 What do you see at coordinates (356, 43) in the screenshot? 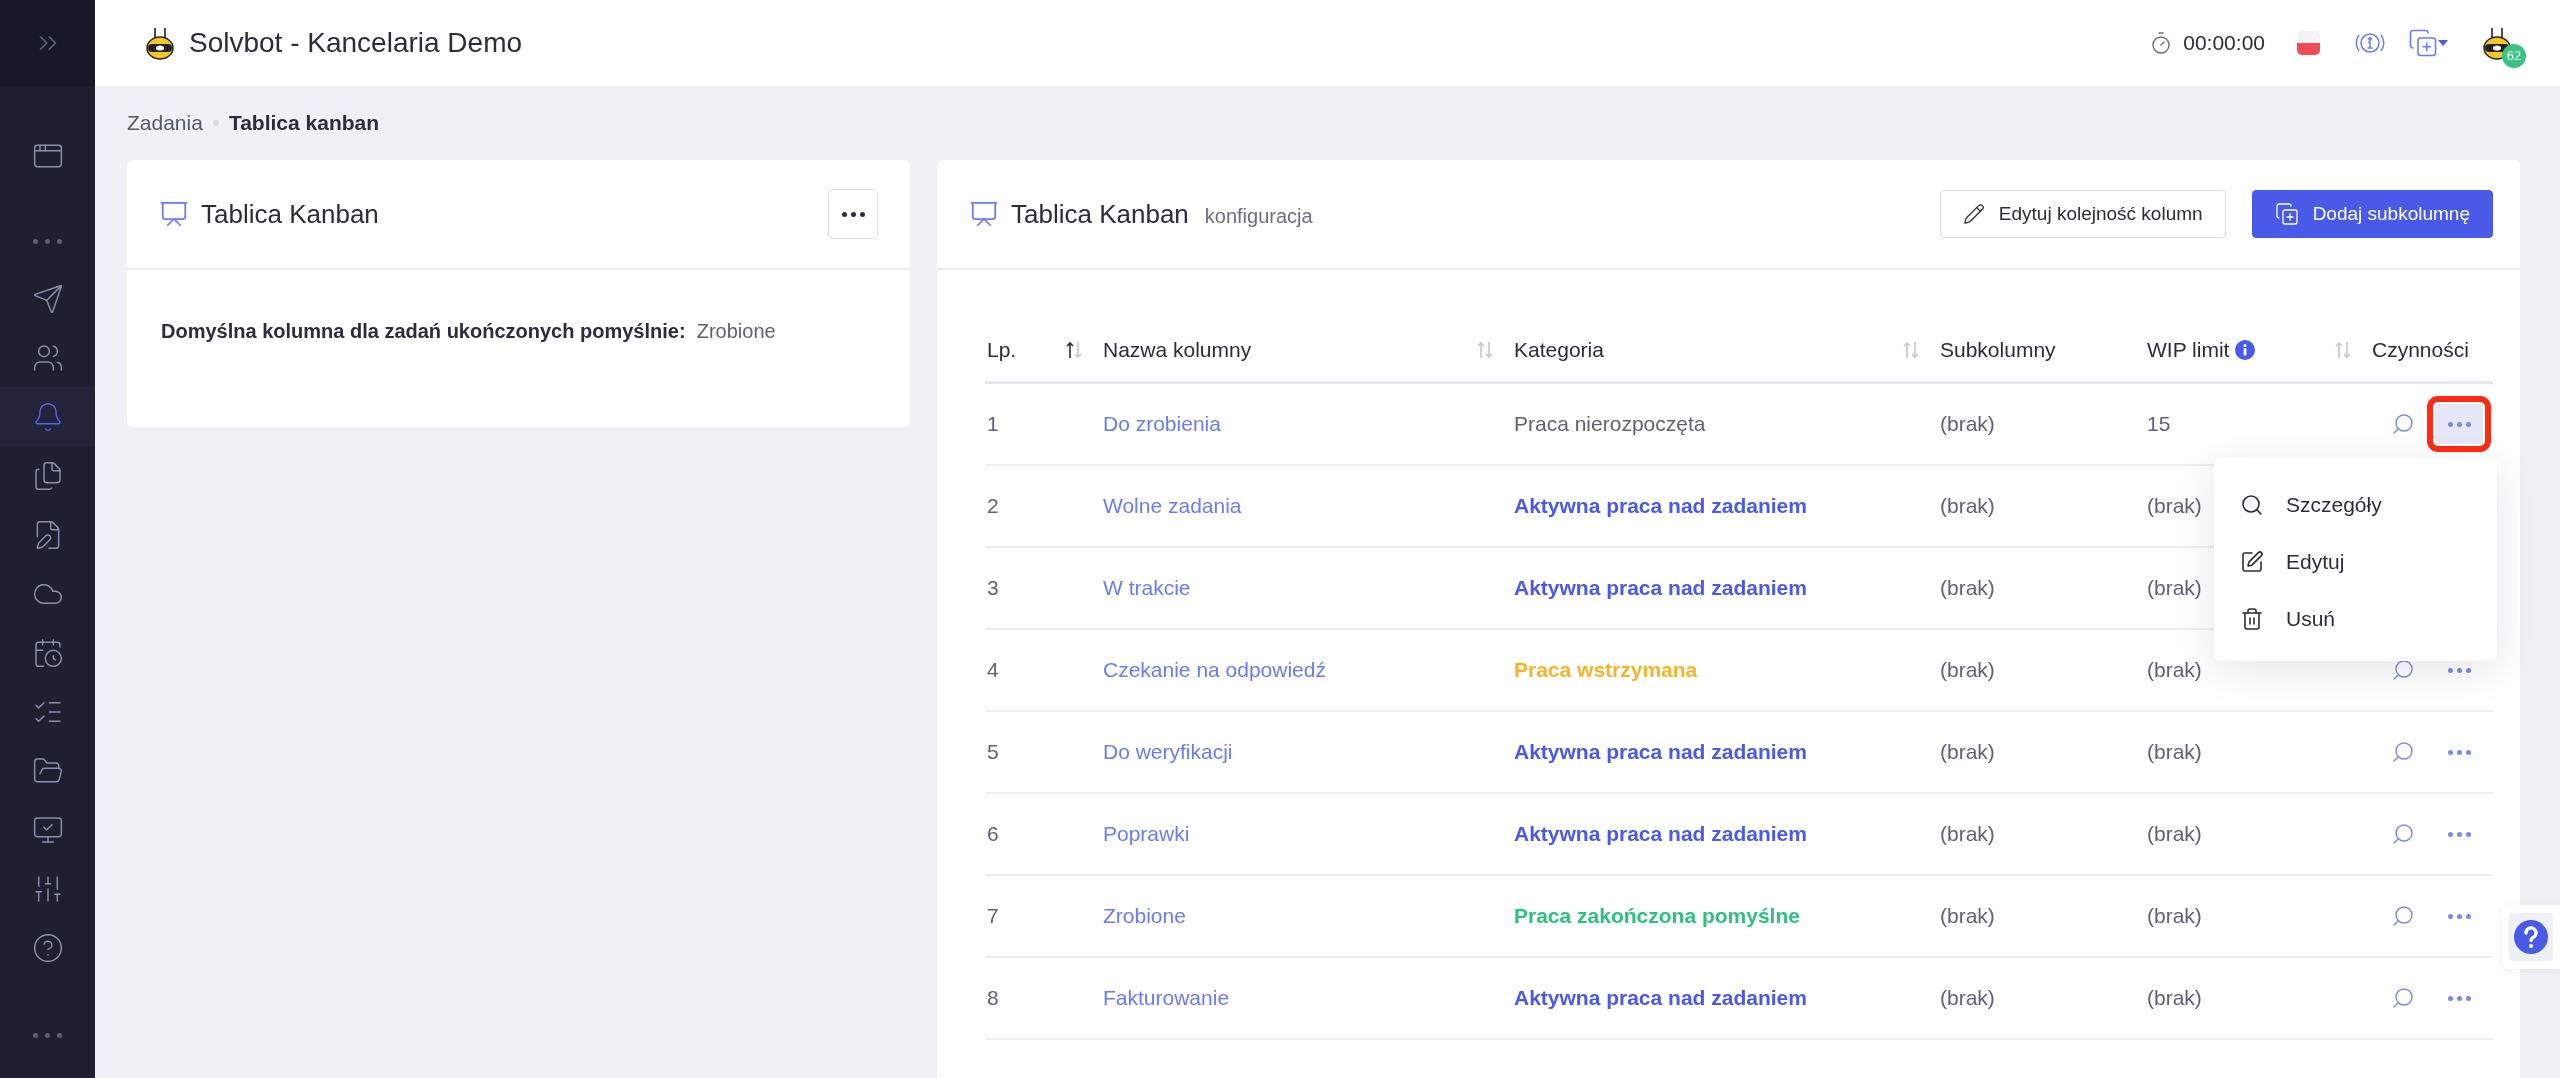
I see `app-title: Solvbot - Kancelaria Demo` at bounding box center [356, 43].